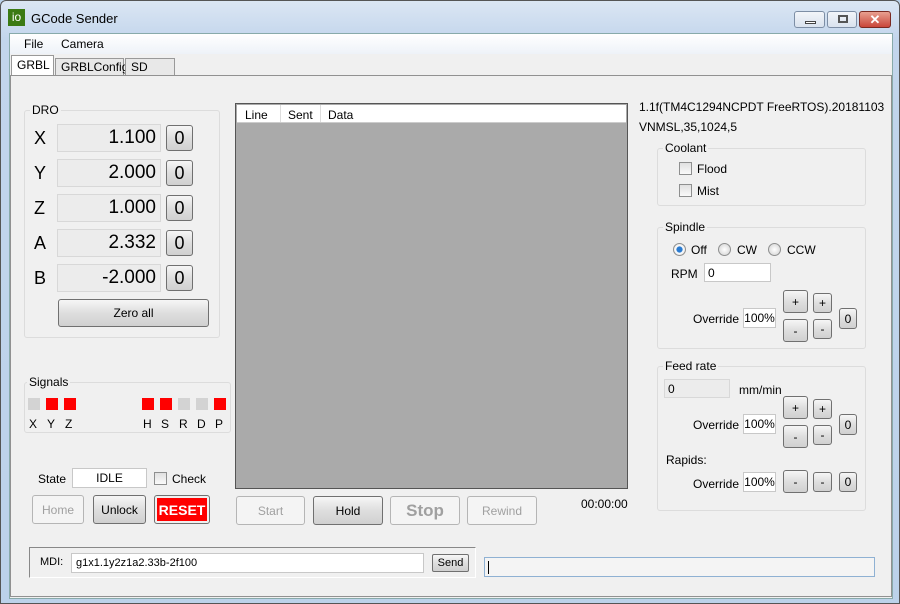 The width and height of the screenshot is (900, 604). I want to click on stop-button: Stop, so click(425, 510).